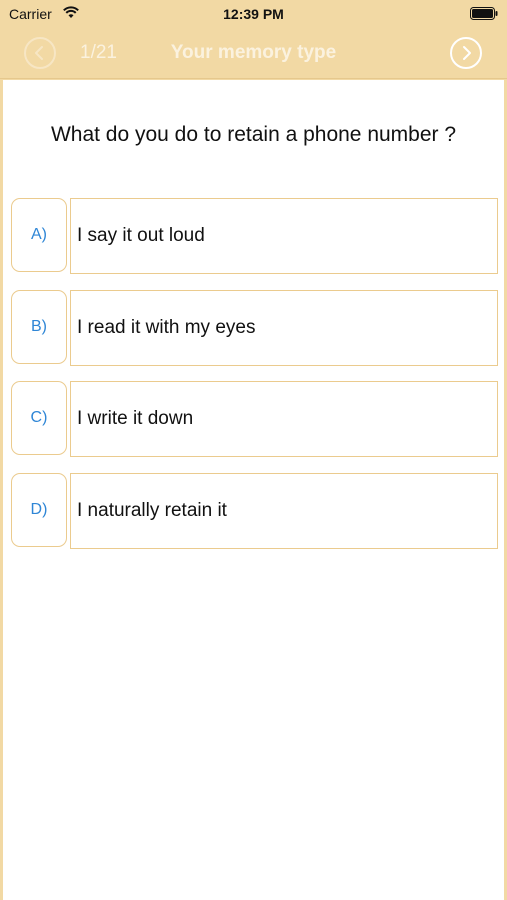  What do you see at coordinates (39, 235) in the screenshot?
I see `option-letter: A)` at bounding box center [39, 235].